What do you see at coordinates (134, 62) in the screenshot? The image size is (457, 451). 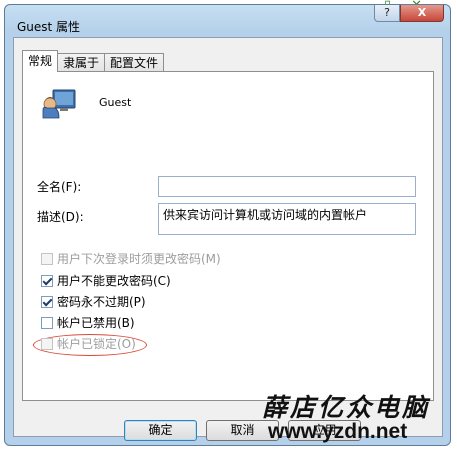 I see `tab-profile: 配置文件` at bounding box center [134, 62].